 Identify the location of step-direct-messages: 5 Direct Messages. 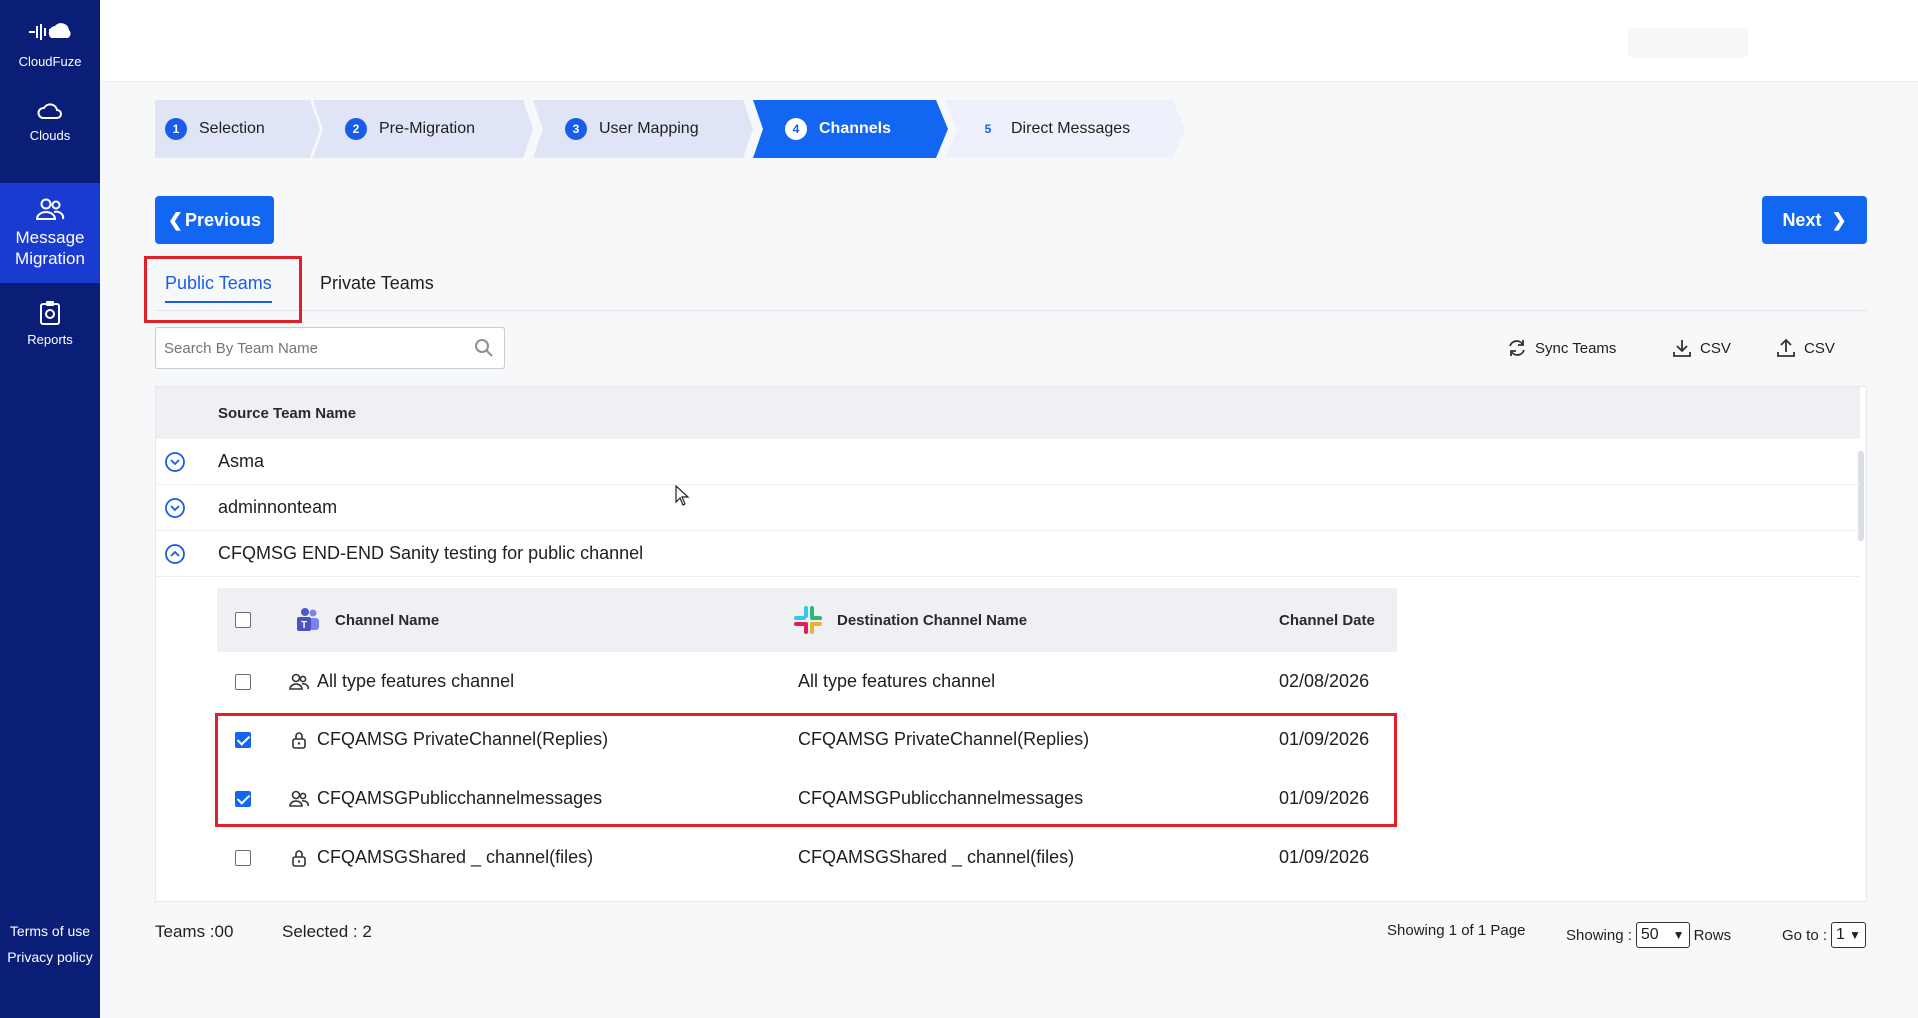
(1065, 129).